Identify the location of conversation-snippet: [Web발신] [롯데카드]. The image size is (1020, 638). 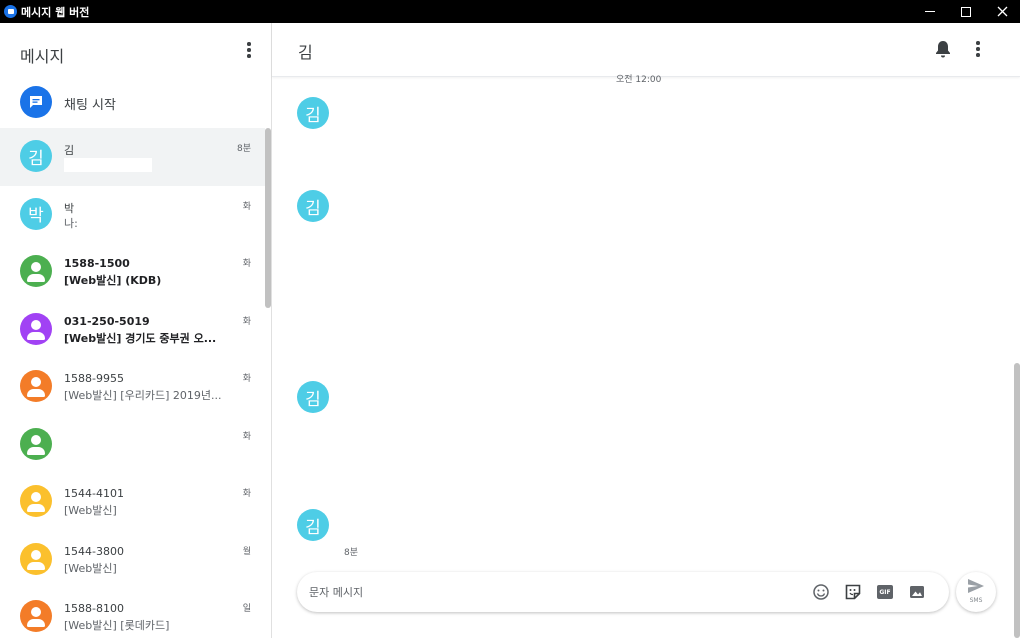
(117, 625).